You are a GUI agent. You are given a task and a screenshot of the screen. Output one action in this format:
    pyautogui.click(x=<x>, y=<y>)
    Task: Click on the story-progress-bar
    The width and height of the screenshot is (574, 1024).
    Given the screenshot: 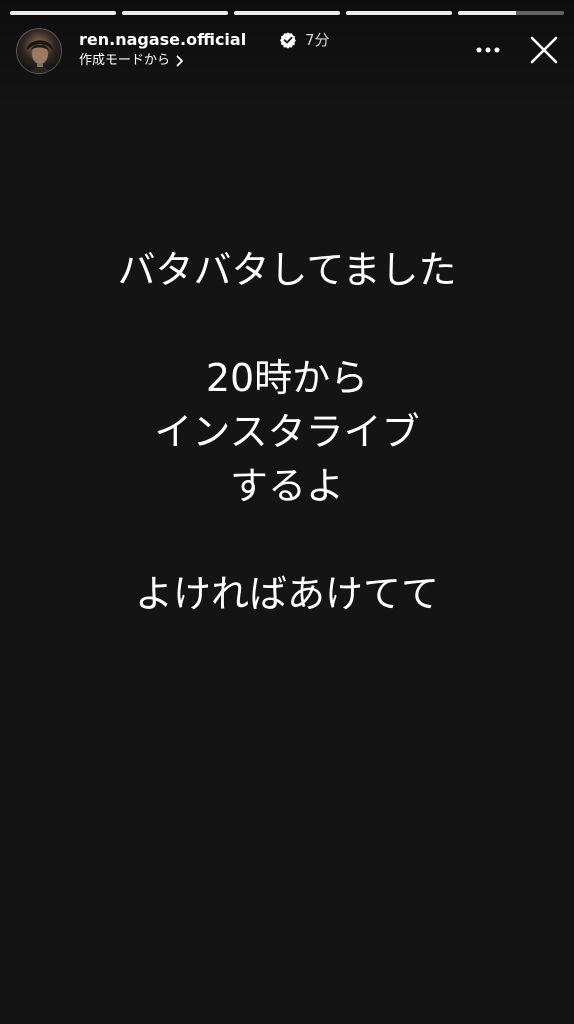 What is the action you would take?
    pyautogui.click(x=287, y=13)
    